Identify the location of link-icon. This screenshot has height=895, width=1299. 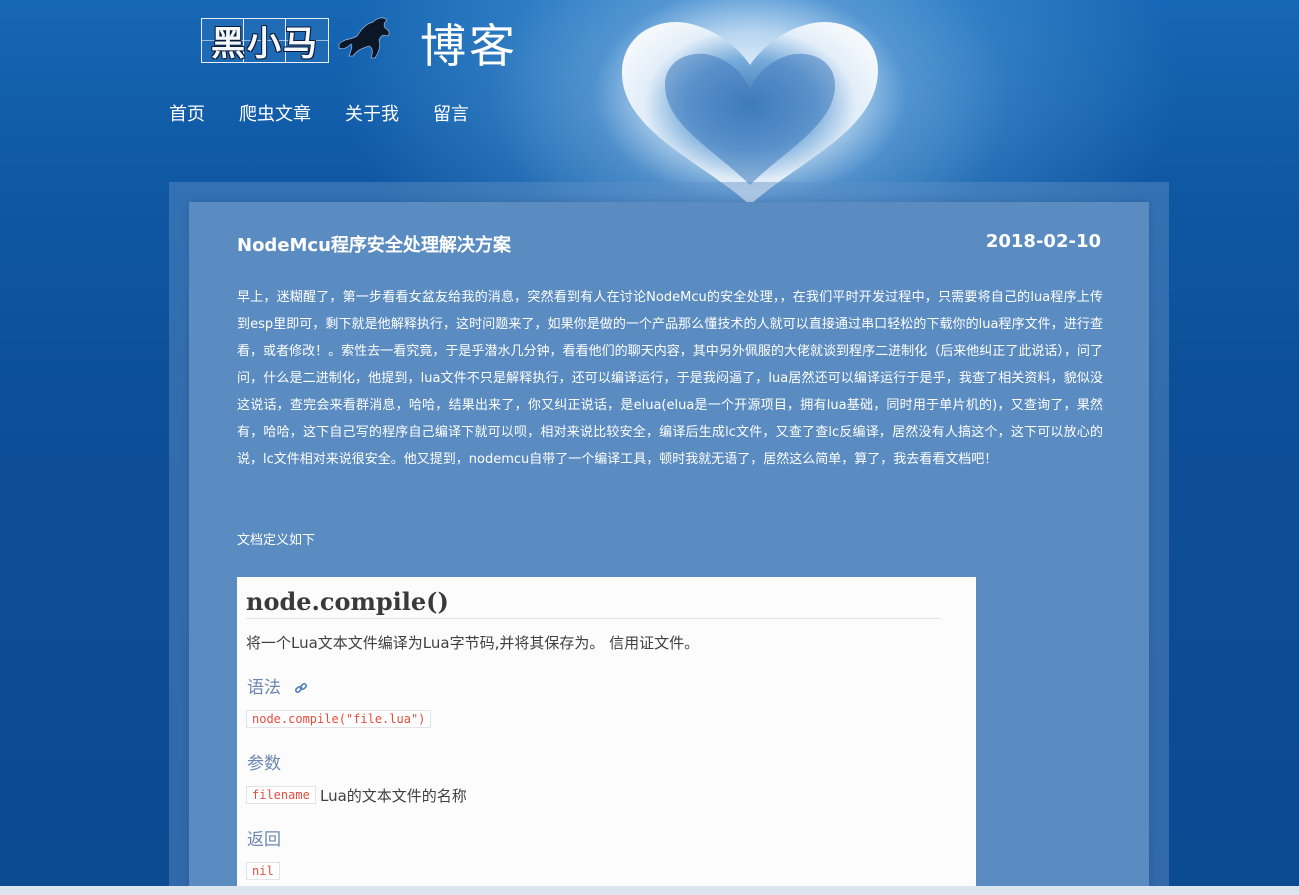
(301, 688).